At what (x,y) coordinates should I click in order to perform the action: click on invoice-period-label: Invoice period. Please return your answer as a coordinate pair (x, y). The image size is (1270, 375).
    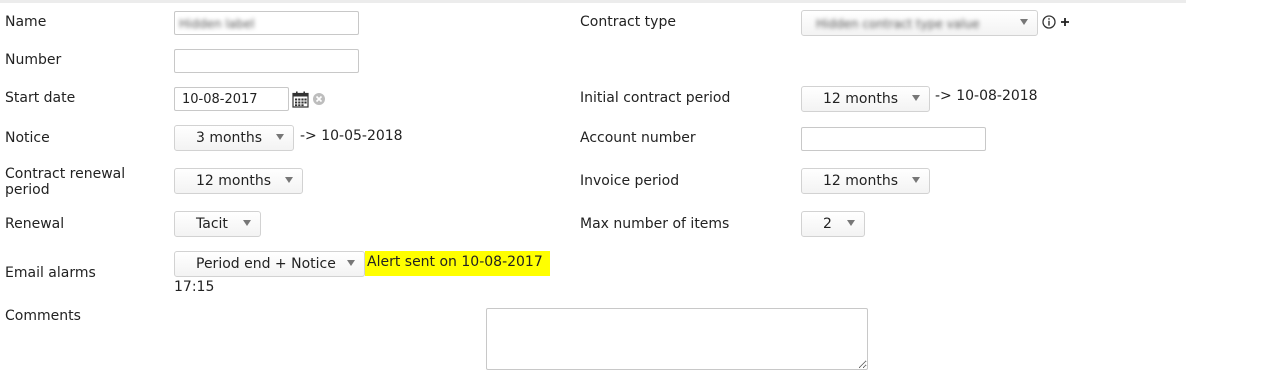
    Looking at the image, I should click on (630, 181).